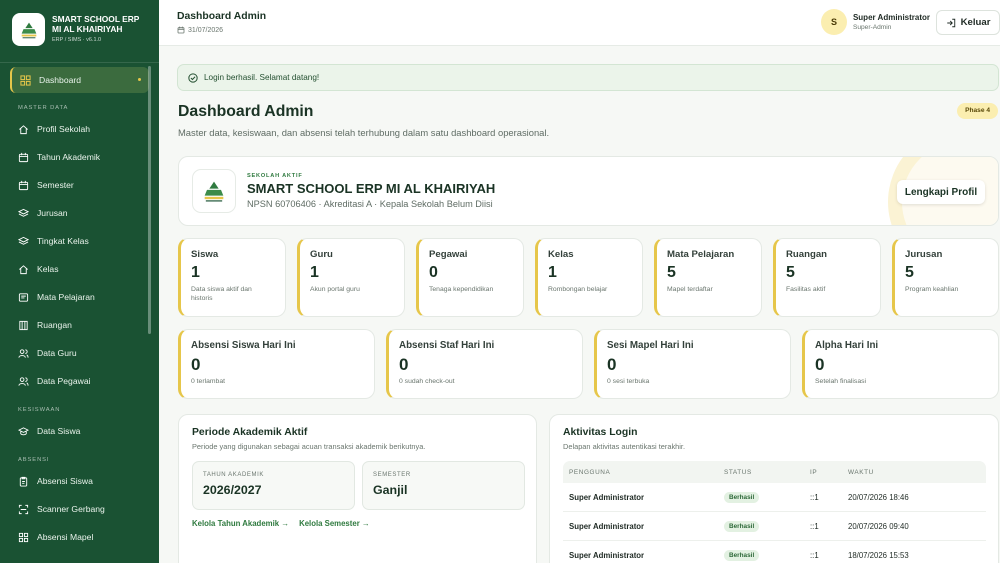  What do you see at coordinates (28, 29) in the screenshot?
I see `school-logo-icon` at bounding box center [28, 29].